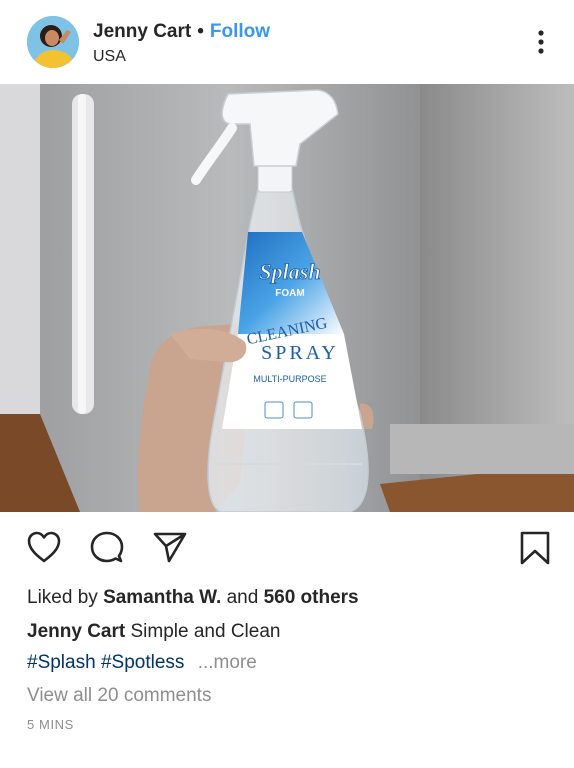 The image size is (574, 768). What do you see at coordinates (242, 597) in the screenshot?
I see `likes-conjunction: and` at bounding box center [242, 597].